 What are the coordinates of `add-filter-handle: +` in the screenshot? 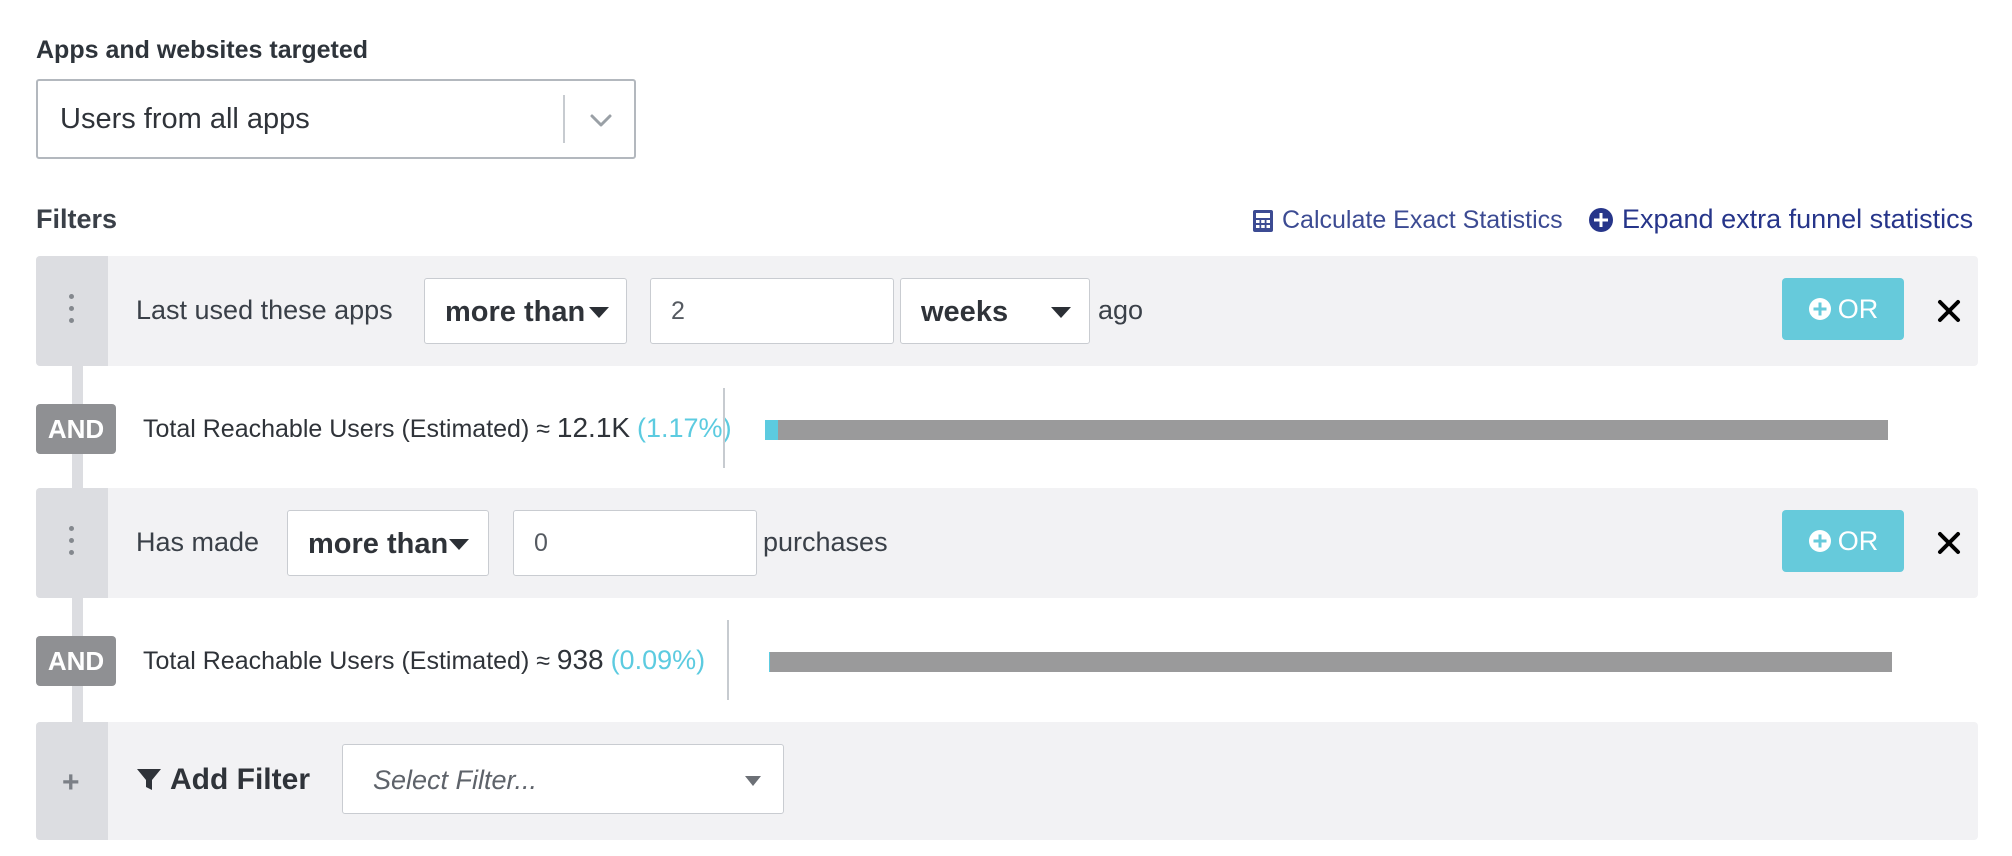 It's located at (72, 781).